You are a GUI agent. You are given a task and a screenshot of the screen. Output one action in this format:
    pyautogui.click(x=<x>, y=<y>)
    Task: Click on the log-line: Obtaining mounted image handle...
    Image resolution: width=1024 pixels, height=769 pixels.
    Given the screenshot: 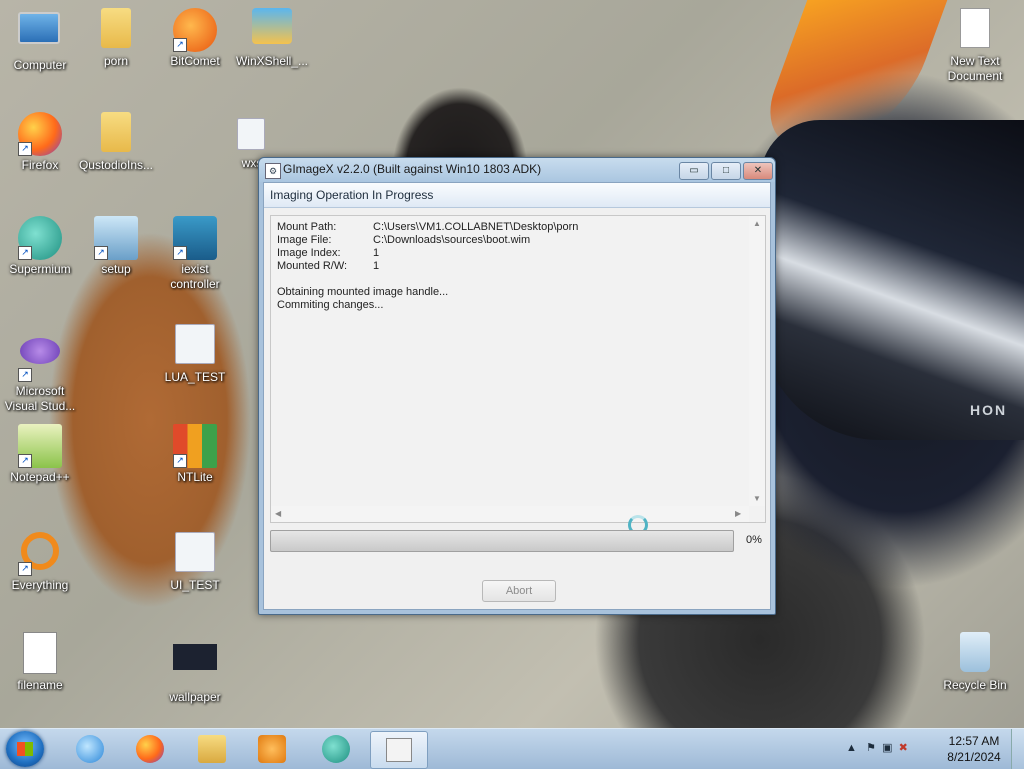 What is the action you would take?
    pyautogui.click(x=363, y=292)
    